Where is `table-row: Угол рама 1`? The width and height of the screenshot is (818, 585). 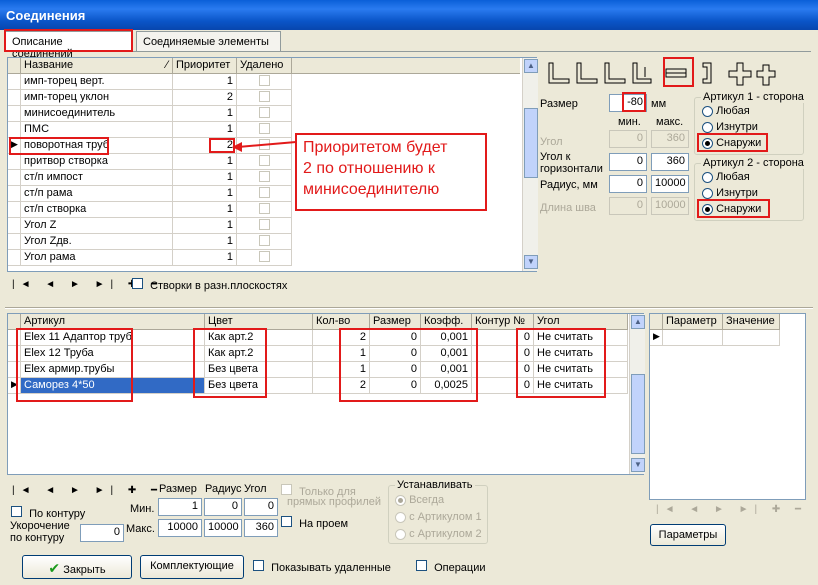 table-row: Угол рама 1 is located at coordinates (264, 258).